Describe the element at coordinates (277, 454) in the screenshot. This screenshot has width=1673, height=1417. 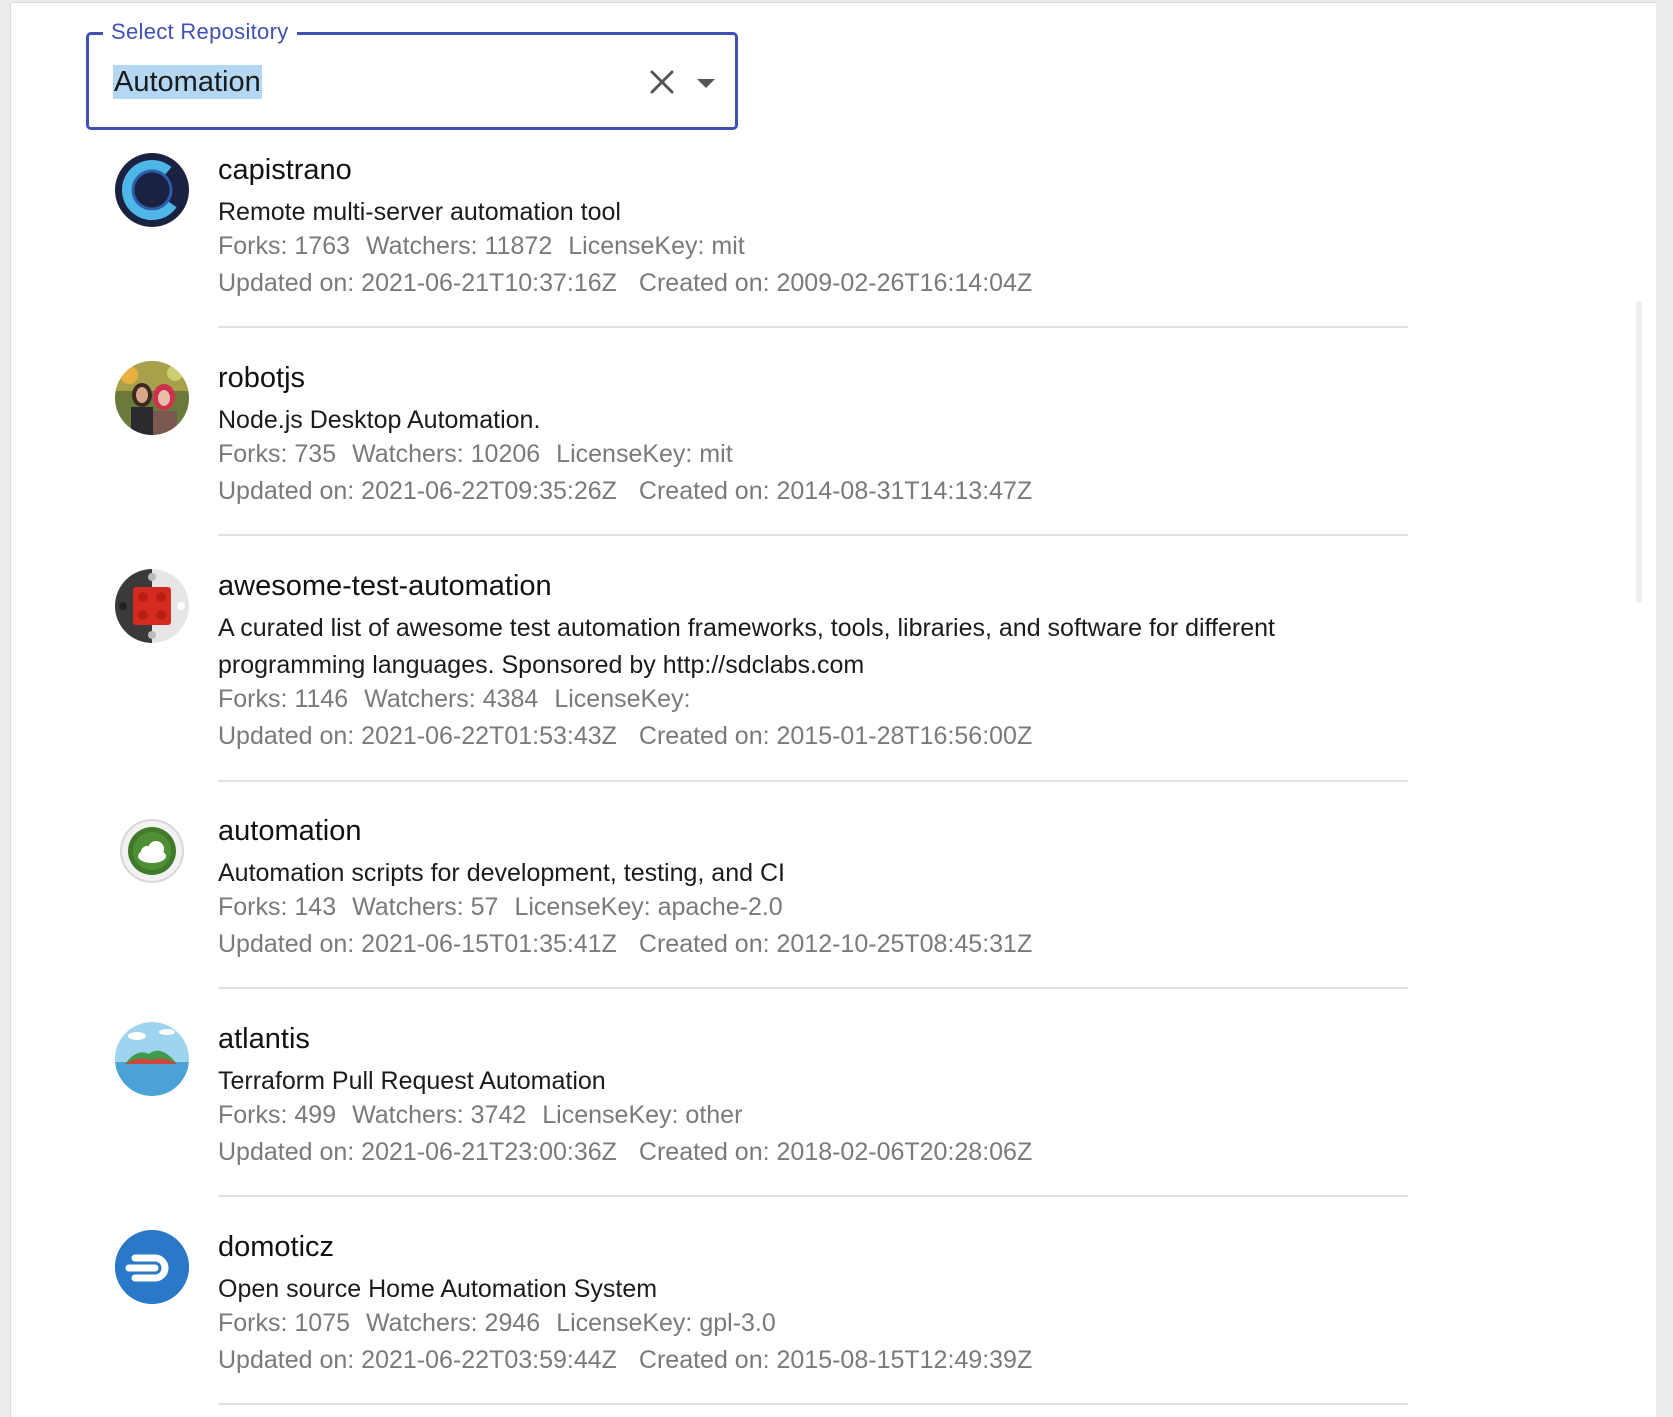
I see `forks-count: Forks: 735` at that location.